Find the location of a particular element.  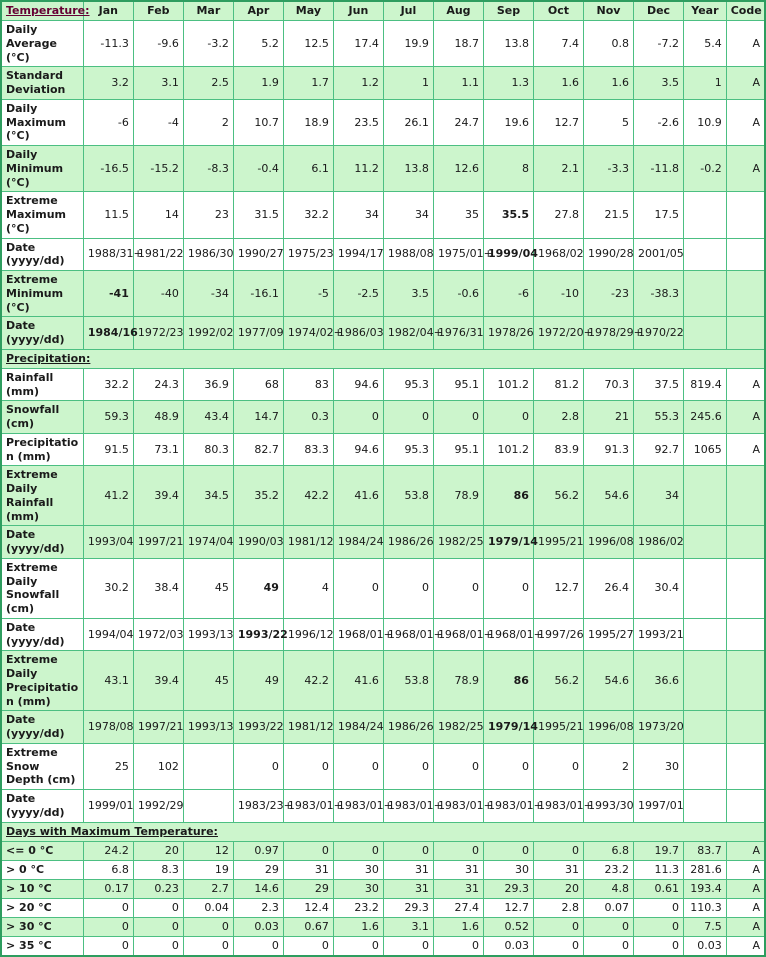

column-header-jul: Jul is located at coordinates (408, 10).